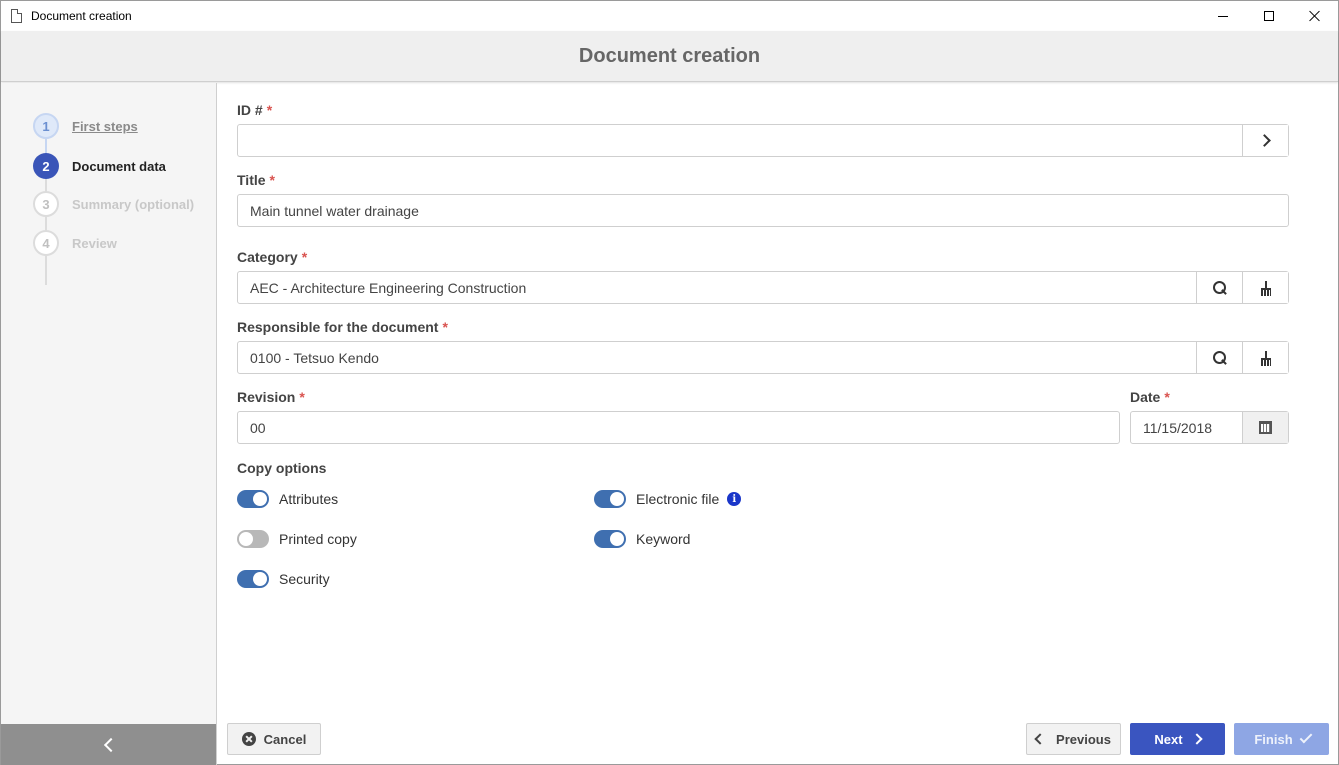  I want to click on minimize-icon, so click(1223, 16).